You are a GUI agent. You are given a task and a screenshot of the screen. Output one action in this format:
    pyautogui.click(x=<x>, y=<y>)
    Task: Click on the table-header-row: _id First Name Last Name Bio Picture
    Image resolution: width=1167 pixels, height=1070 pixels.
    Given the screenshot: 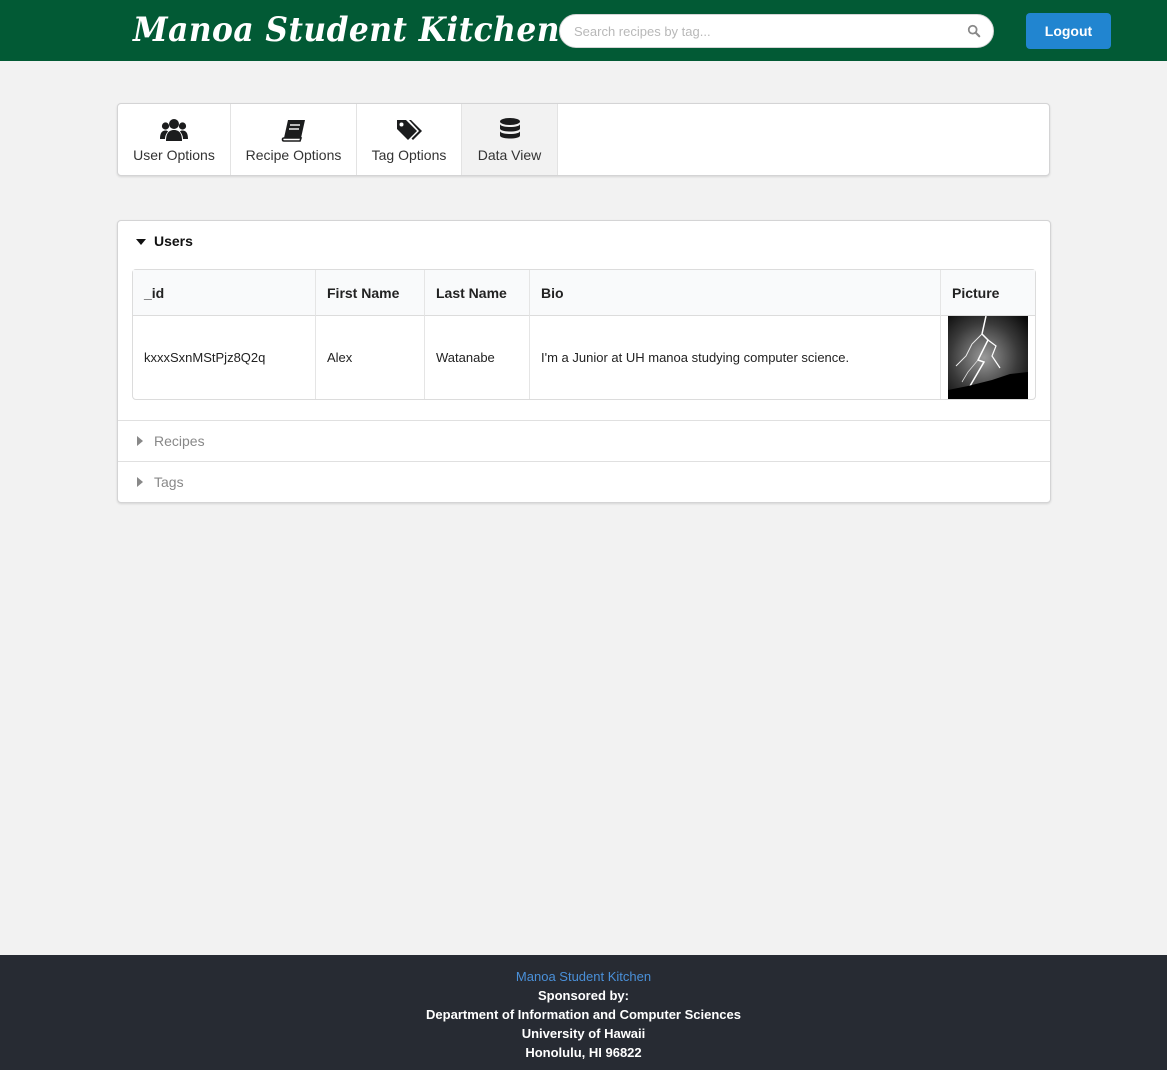 What is the action you would take?
    pyautogui.click(x=584, y=293)
    